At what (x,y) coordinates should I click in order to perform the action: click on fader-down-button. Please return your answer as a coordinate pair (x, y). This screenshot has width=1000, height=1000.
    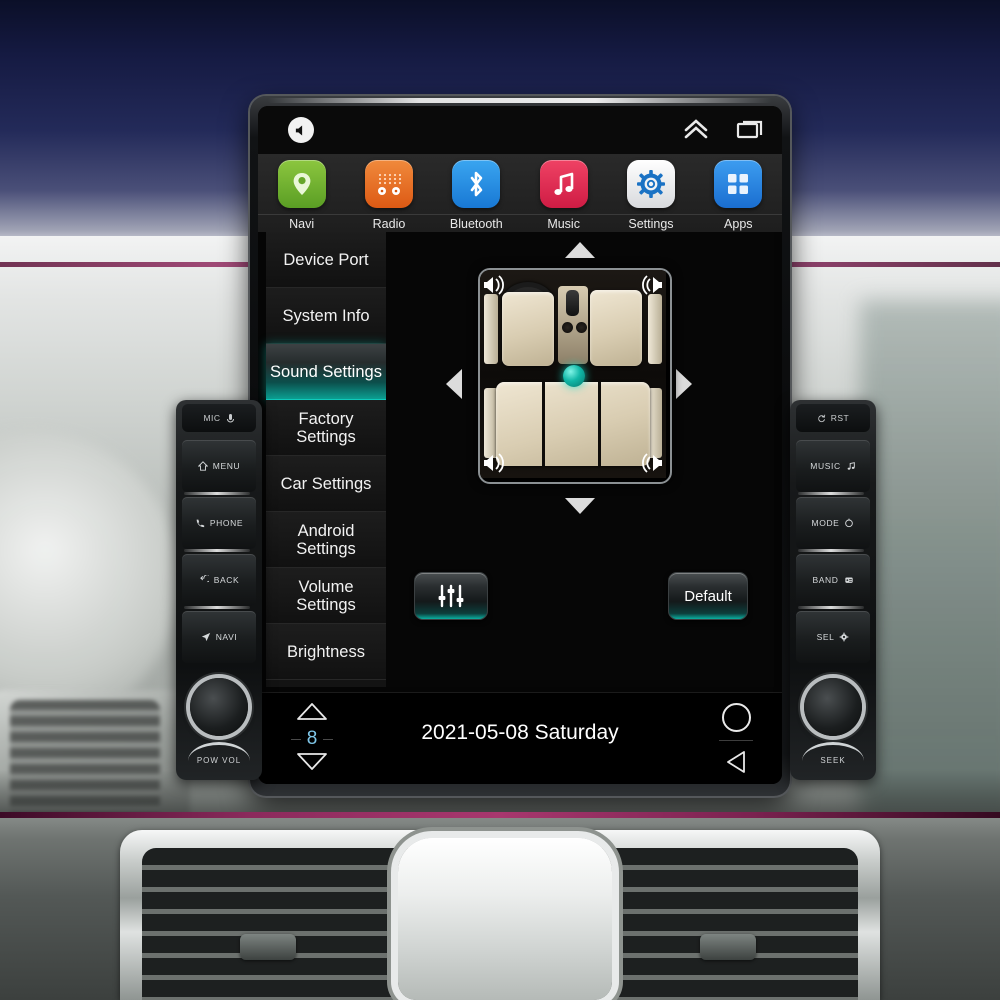
    Looking at the image, I should click on (580, 506).